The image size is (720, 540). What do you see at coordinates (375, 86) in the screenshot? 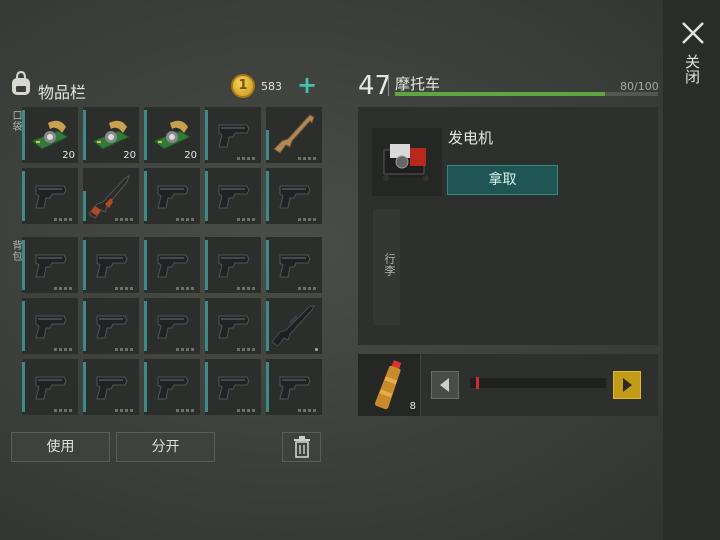
I see `vehicle-level: 47` at bounding box center [375, 86].